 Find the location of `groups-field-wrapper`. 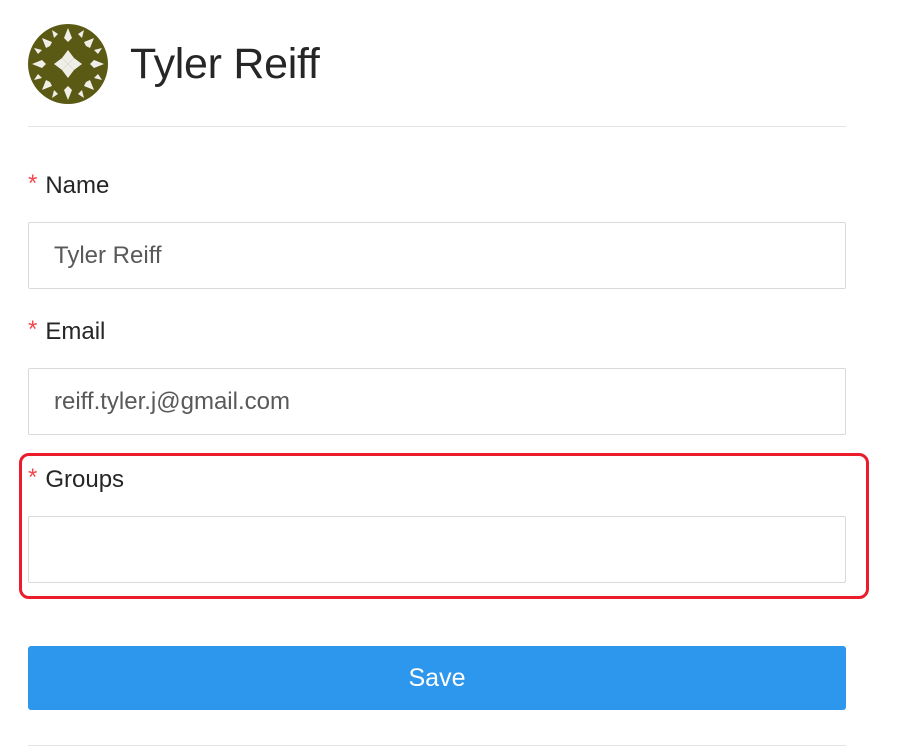

groups-field-wrapper is located at coordinates (437, 549).